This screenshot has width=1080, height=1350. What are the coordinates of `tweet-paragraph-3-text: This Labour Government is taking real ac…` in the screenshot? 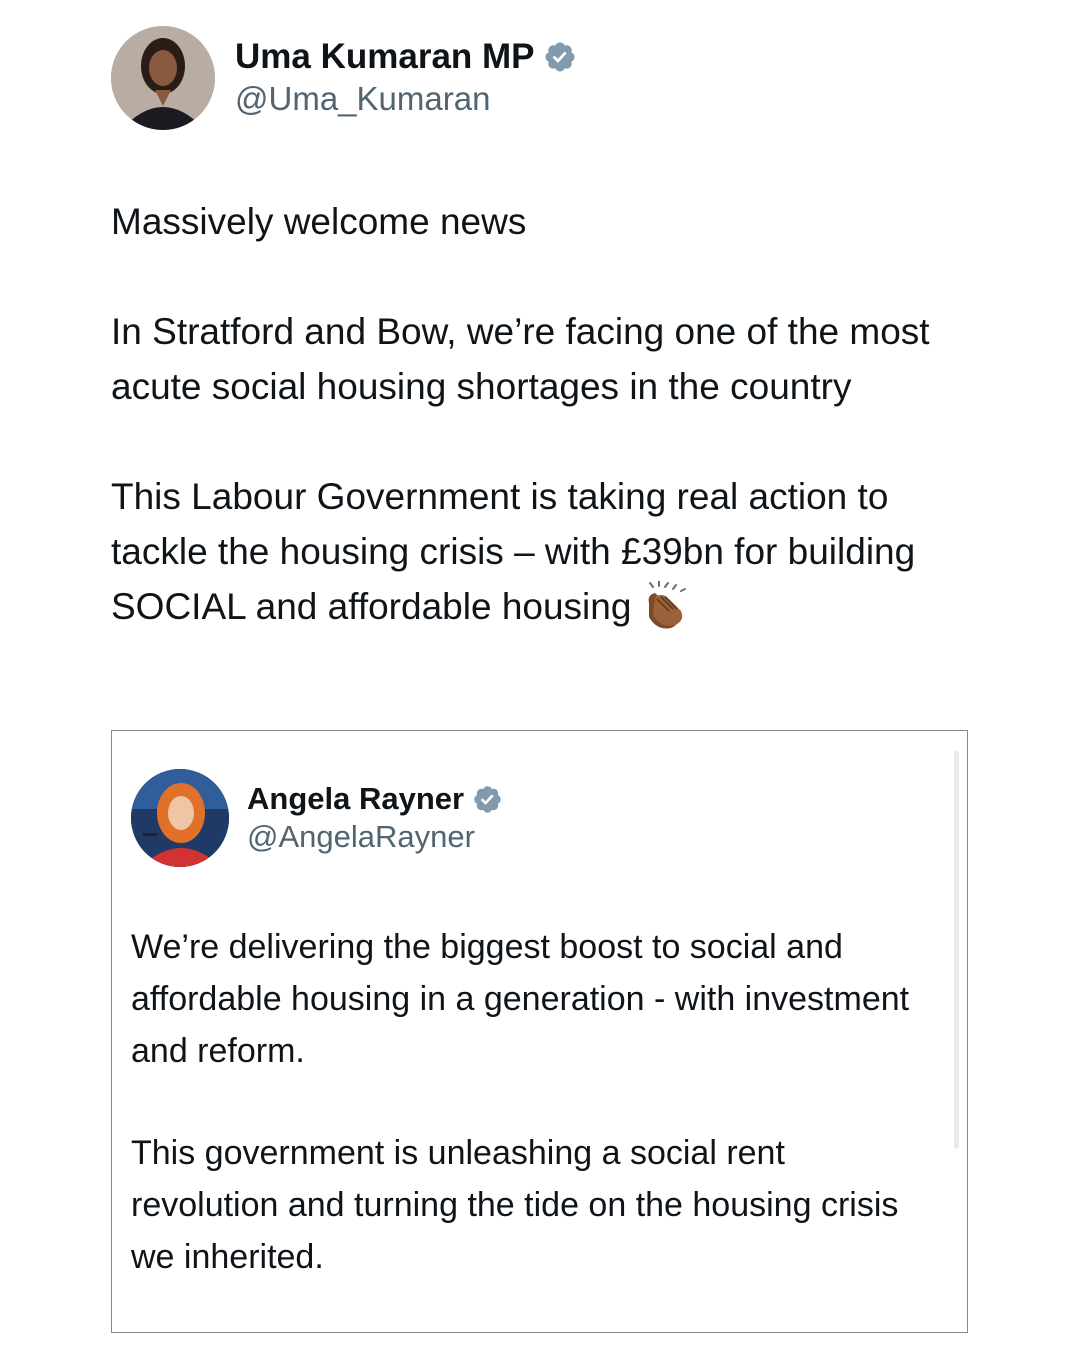 It's located at (518, 551).